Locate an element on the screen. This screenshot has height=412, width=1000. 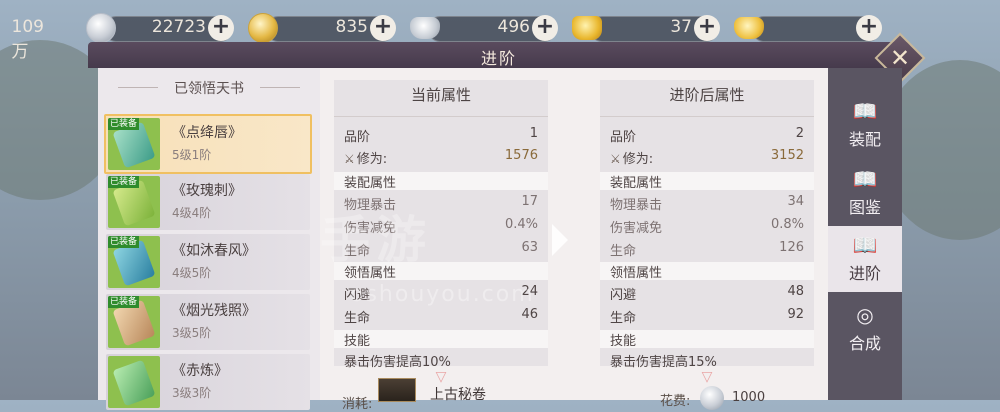
skill-row: 暴击伤害提高15% is located at coordinates (707, 361).